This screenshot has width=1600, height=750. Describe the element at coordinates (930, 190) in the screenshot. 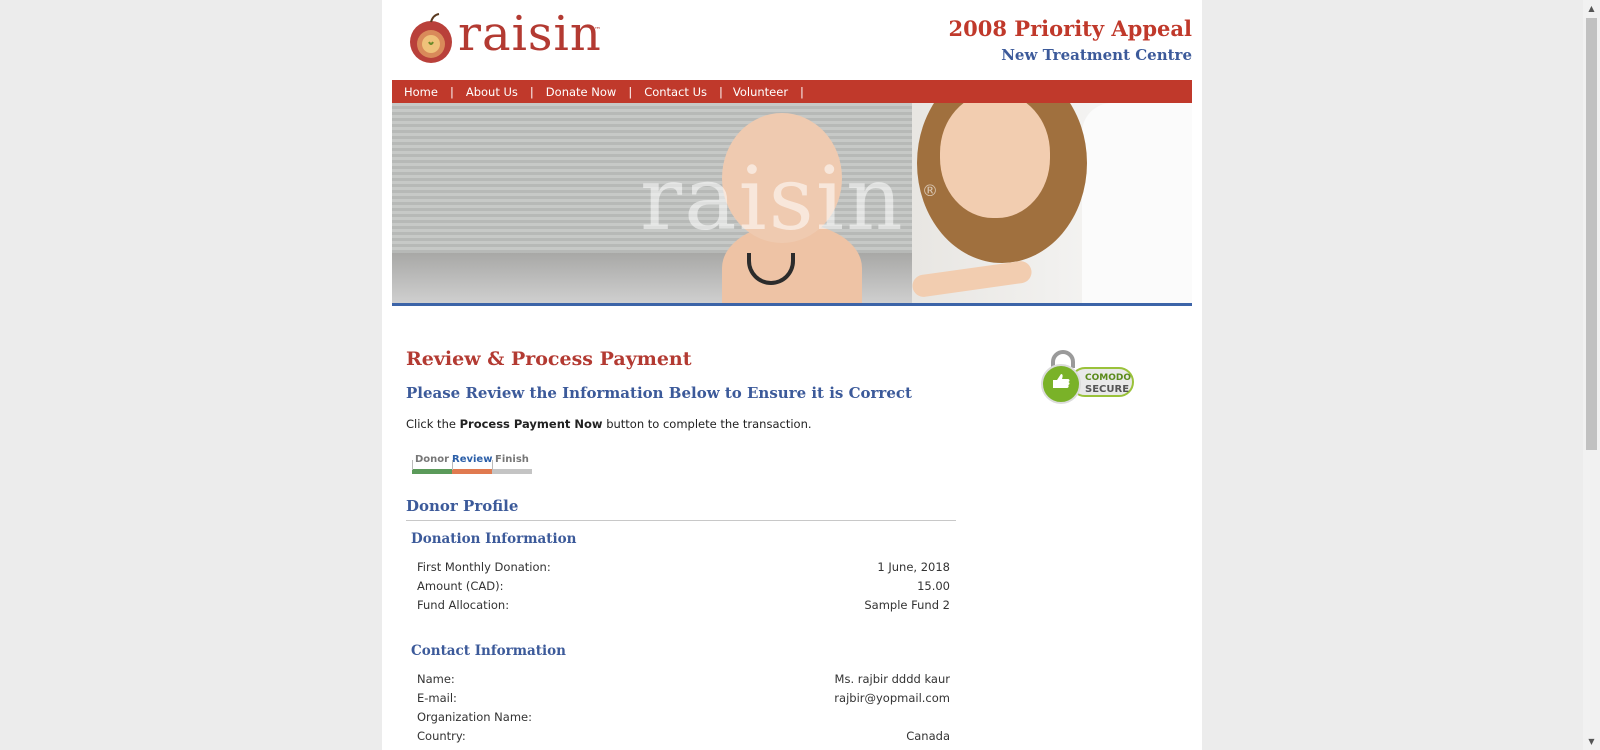

I see `hero-watermark-registered: ®` at that location.